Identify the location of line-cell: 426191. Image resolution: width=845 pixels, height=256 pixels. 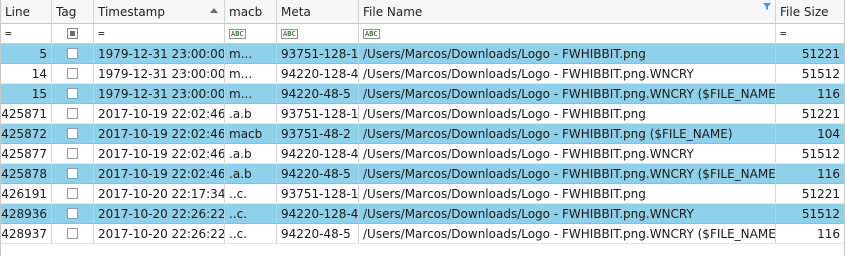
(26, 194).